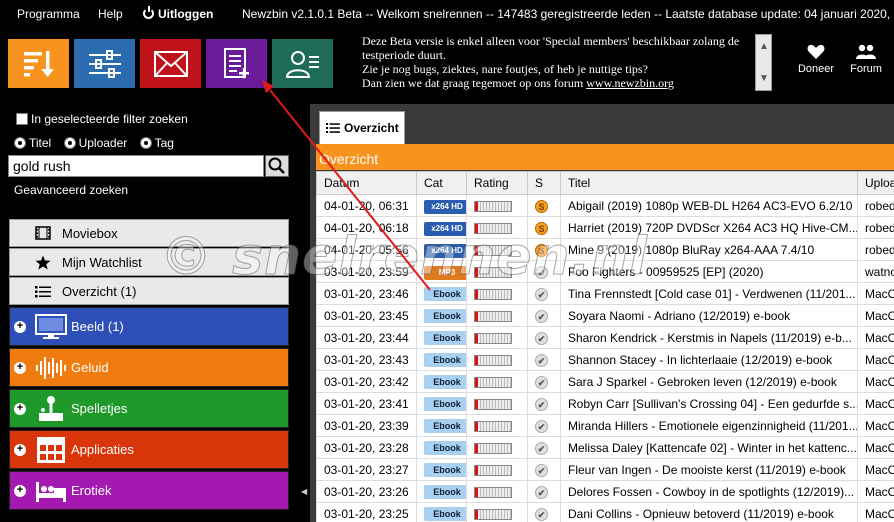 This screenshot has width=894, height=522. I want to click on radio-uploader-dot, so click(69, 143).